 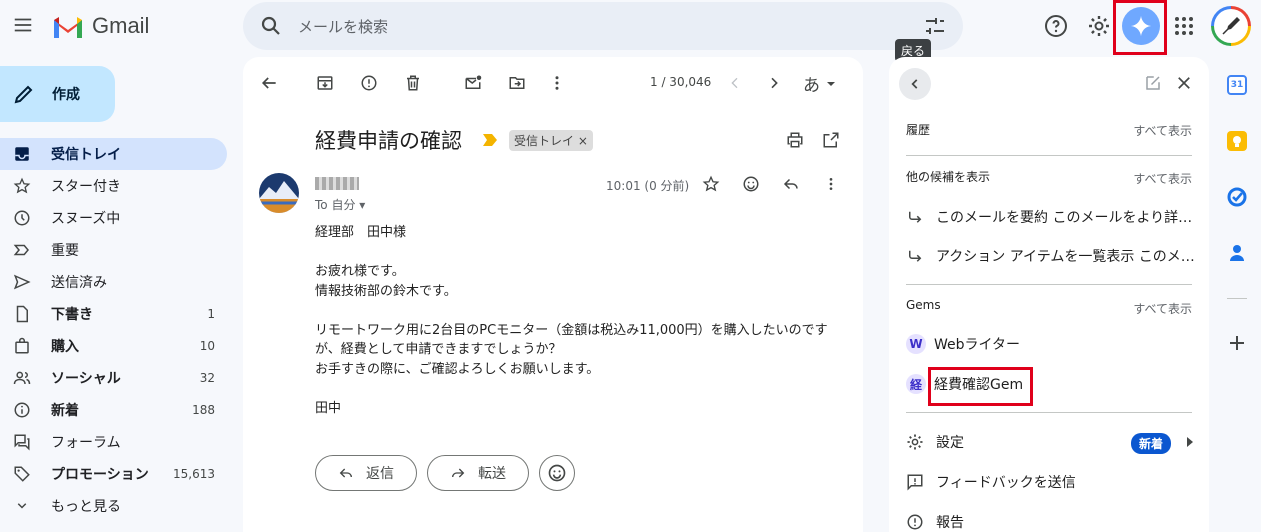 I want to click on gmail-logo: Gmail, so click(x=100, y=26).